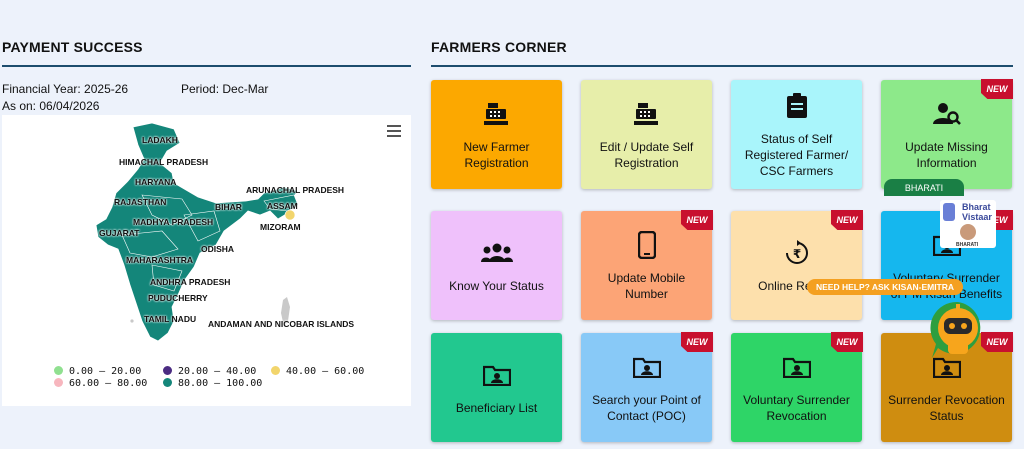 The width and height of the screenshot is (1024, 449). Describe the element at coordinates (647, 265) in the screenshot. I see `farmer-card-update-mobile-number: Update Mobile Number NEW` at that location.